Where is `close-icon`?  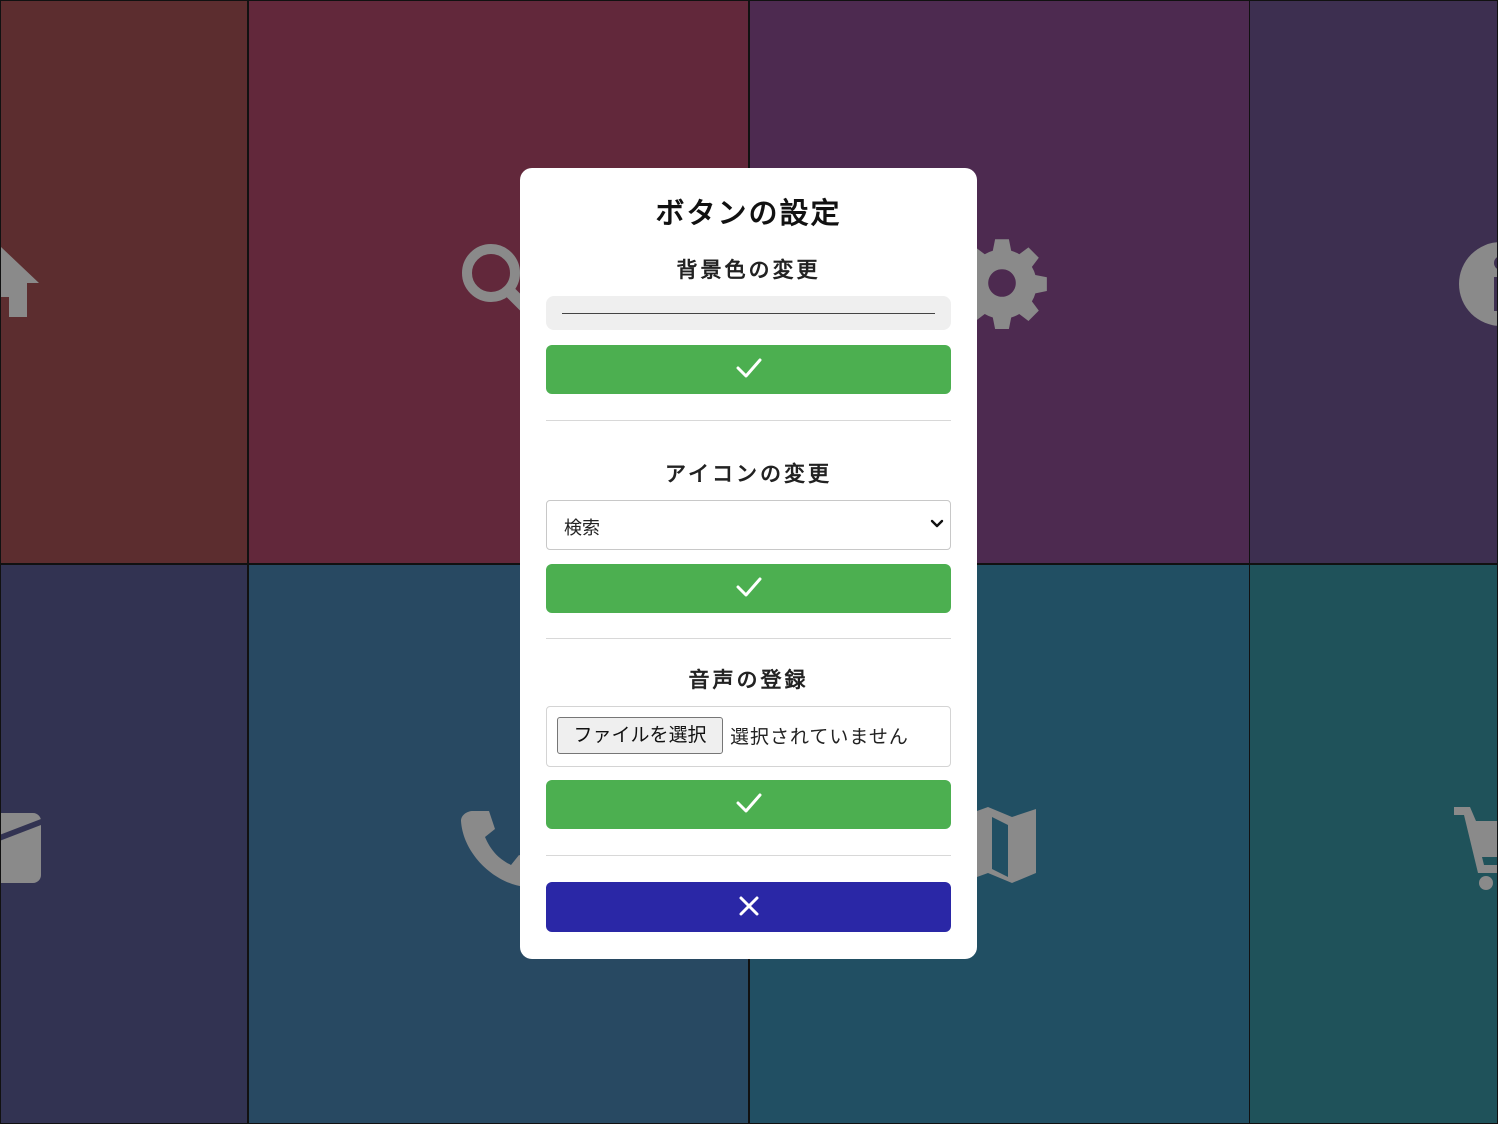
close-icon is located at coordinates (749, 906).